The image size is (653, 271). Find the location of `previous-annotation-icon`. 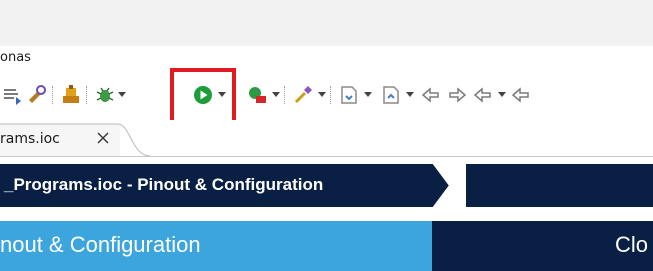

previous-annotation-icon is located at coordinates (391, 95).